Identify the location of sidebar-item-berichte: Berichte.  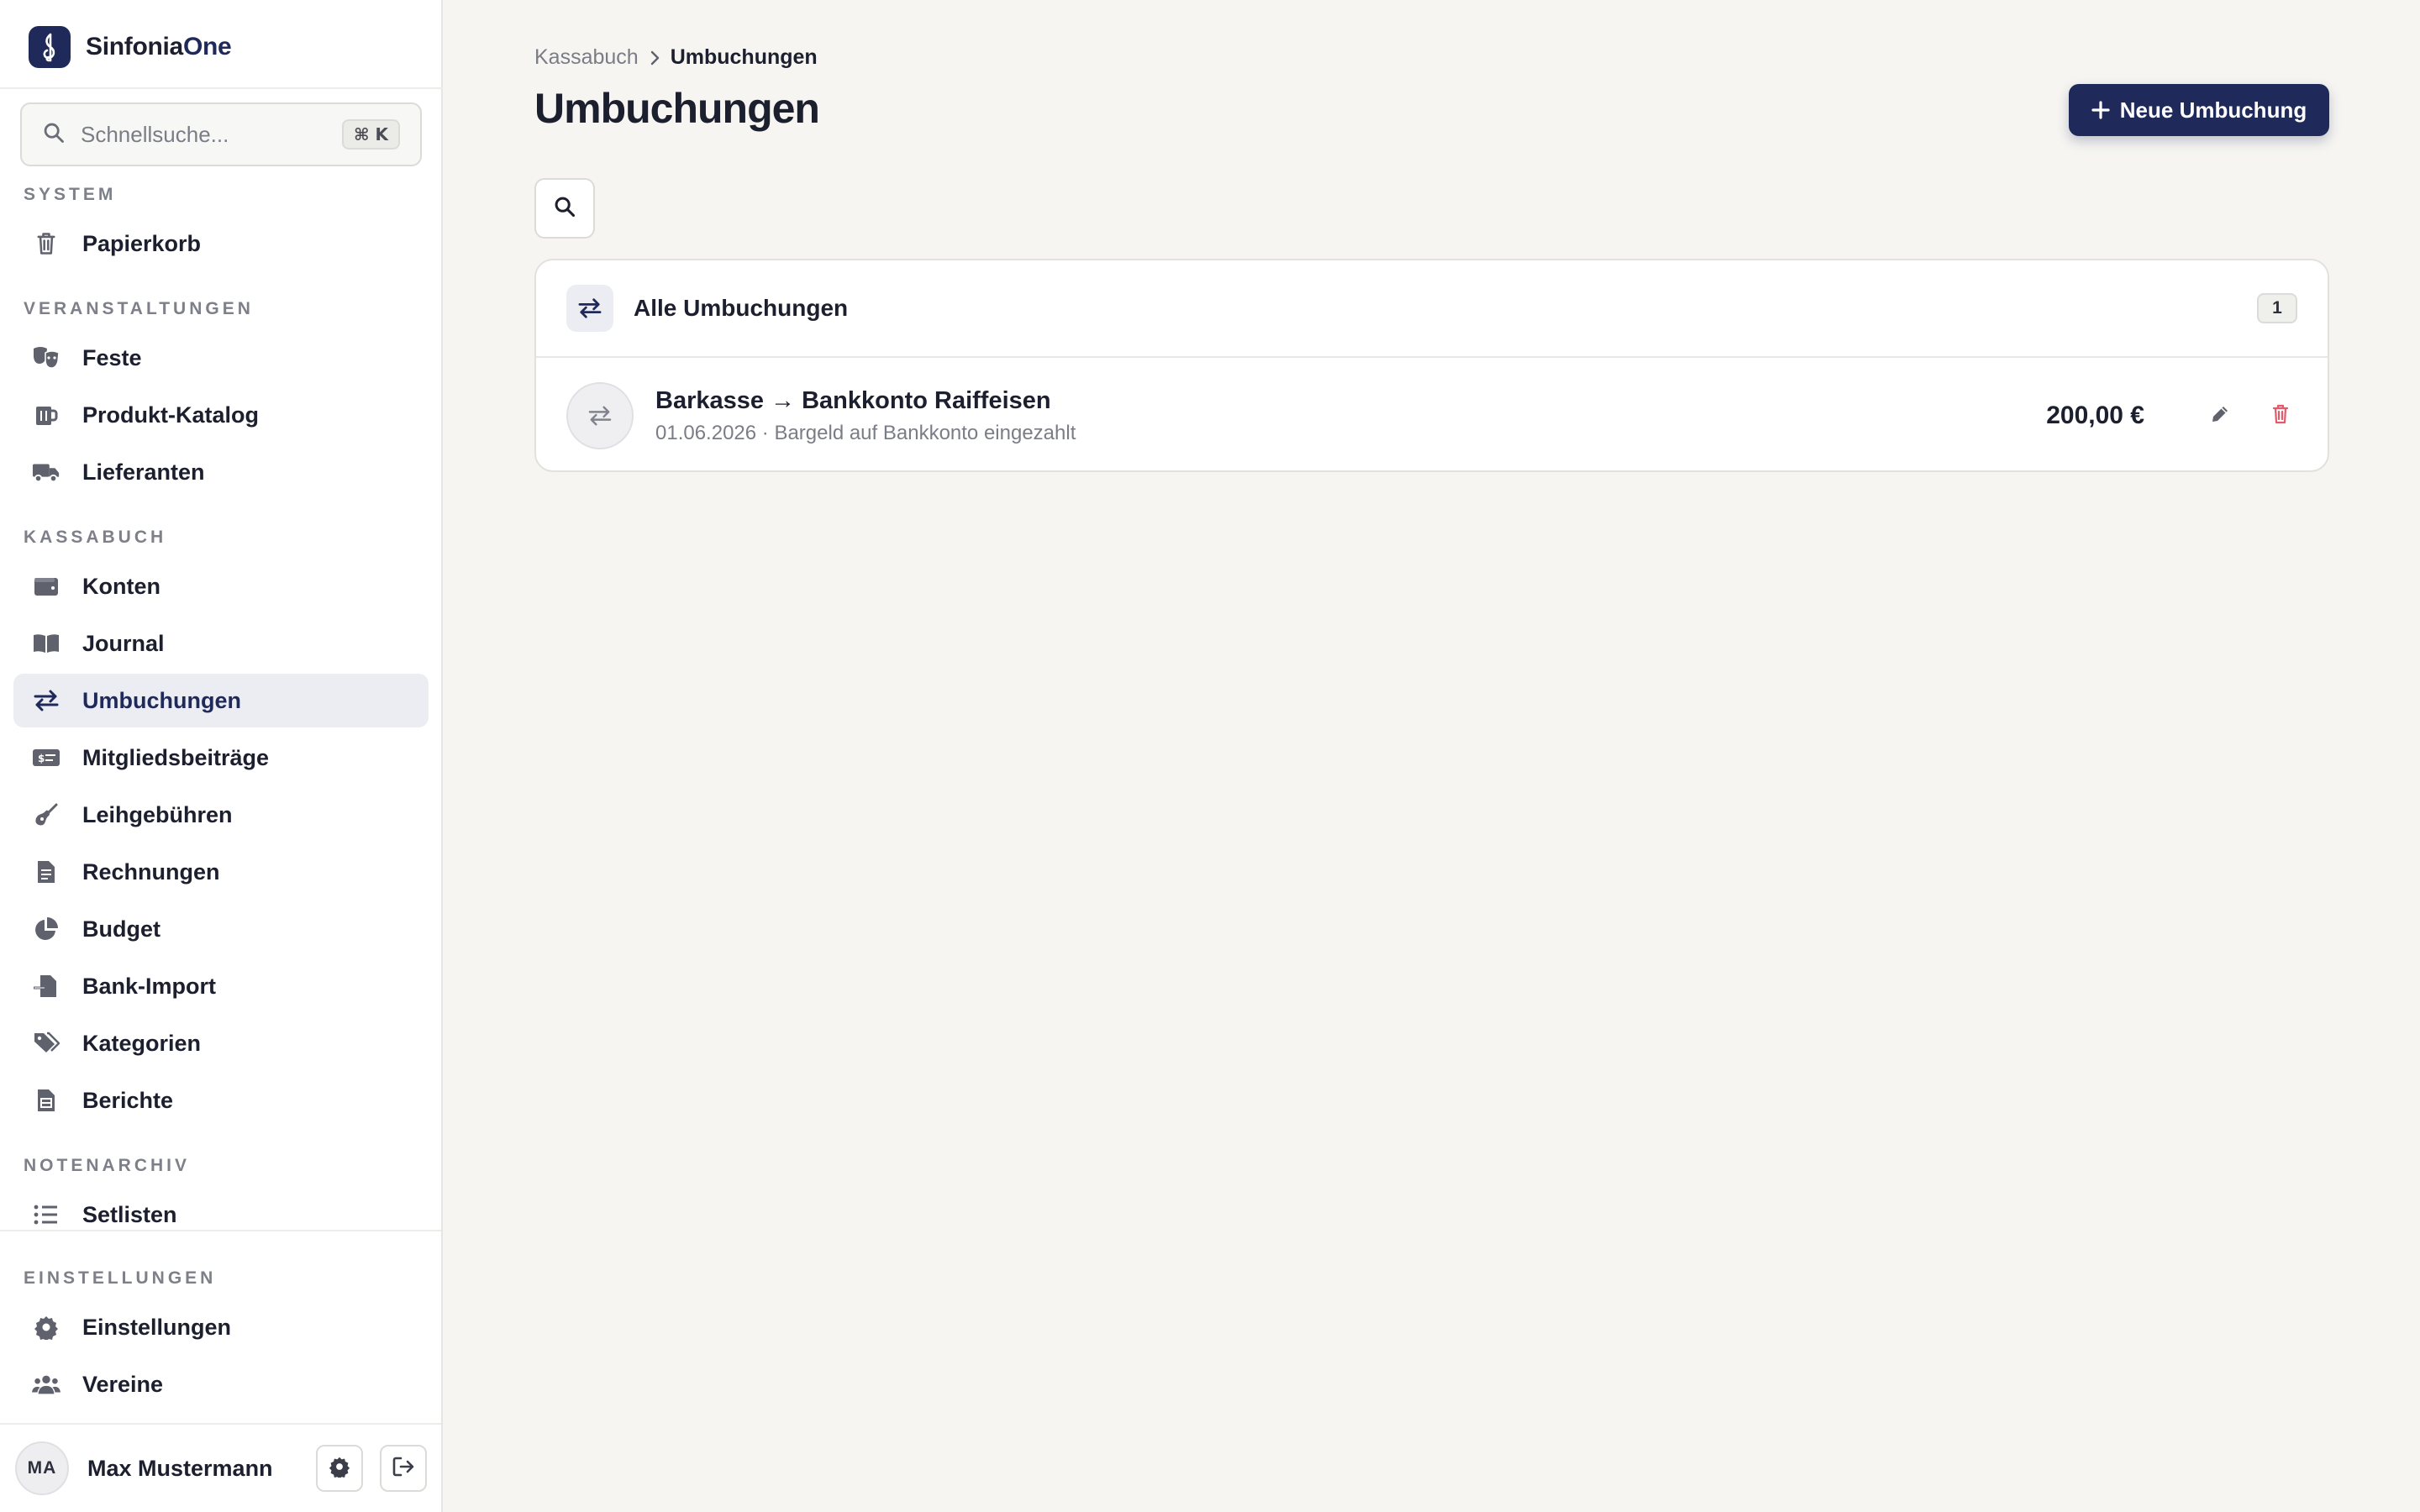
(221, 1100).